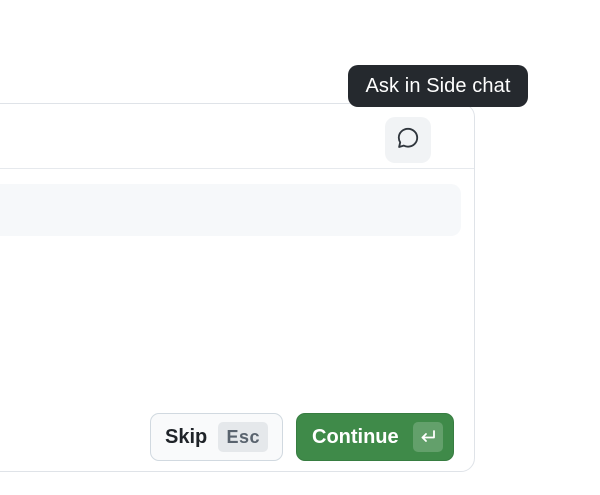 The height and width of the screenshot is (495, 600). I want to click on speech-bubble-icon, so click(408, 140).